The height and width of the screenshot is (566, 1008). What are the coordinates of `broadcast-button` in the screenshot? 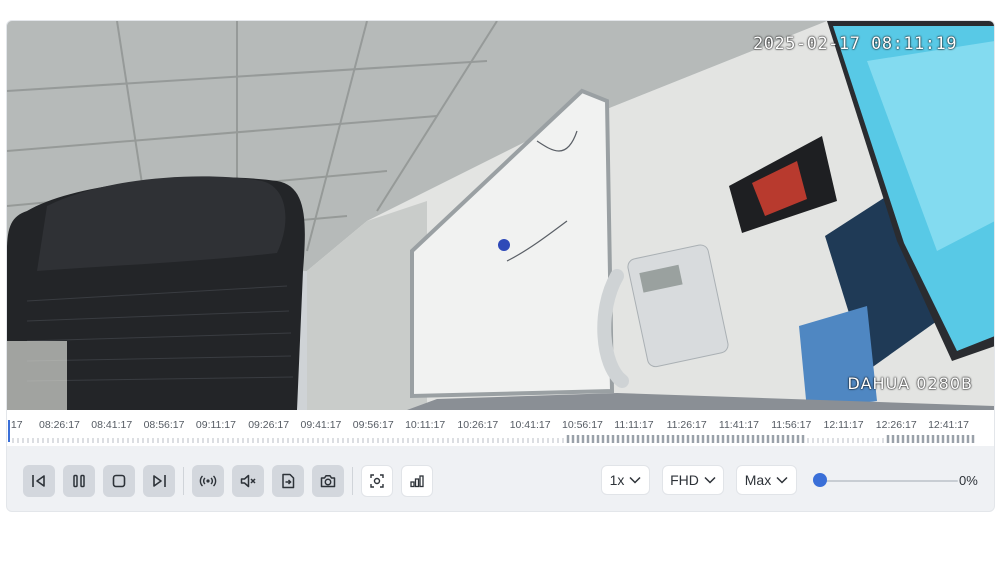 It's located at (208, 481).